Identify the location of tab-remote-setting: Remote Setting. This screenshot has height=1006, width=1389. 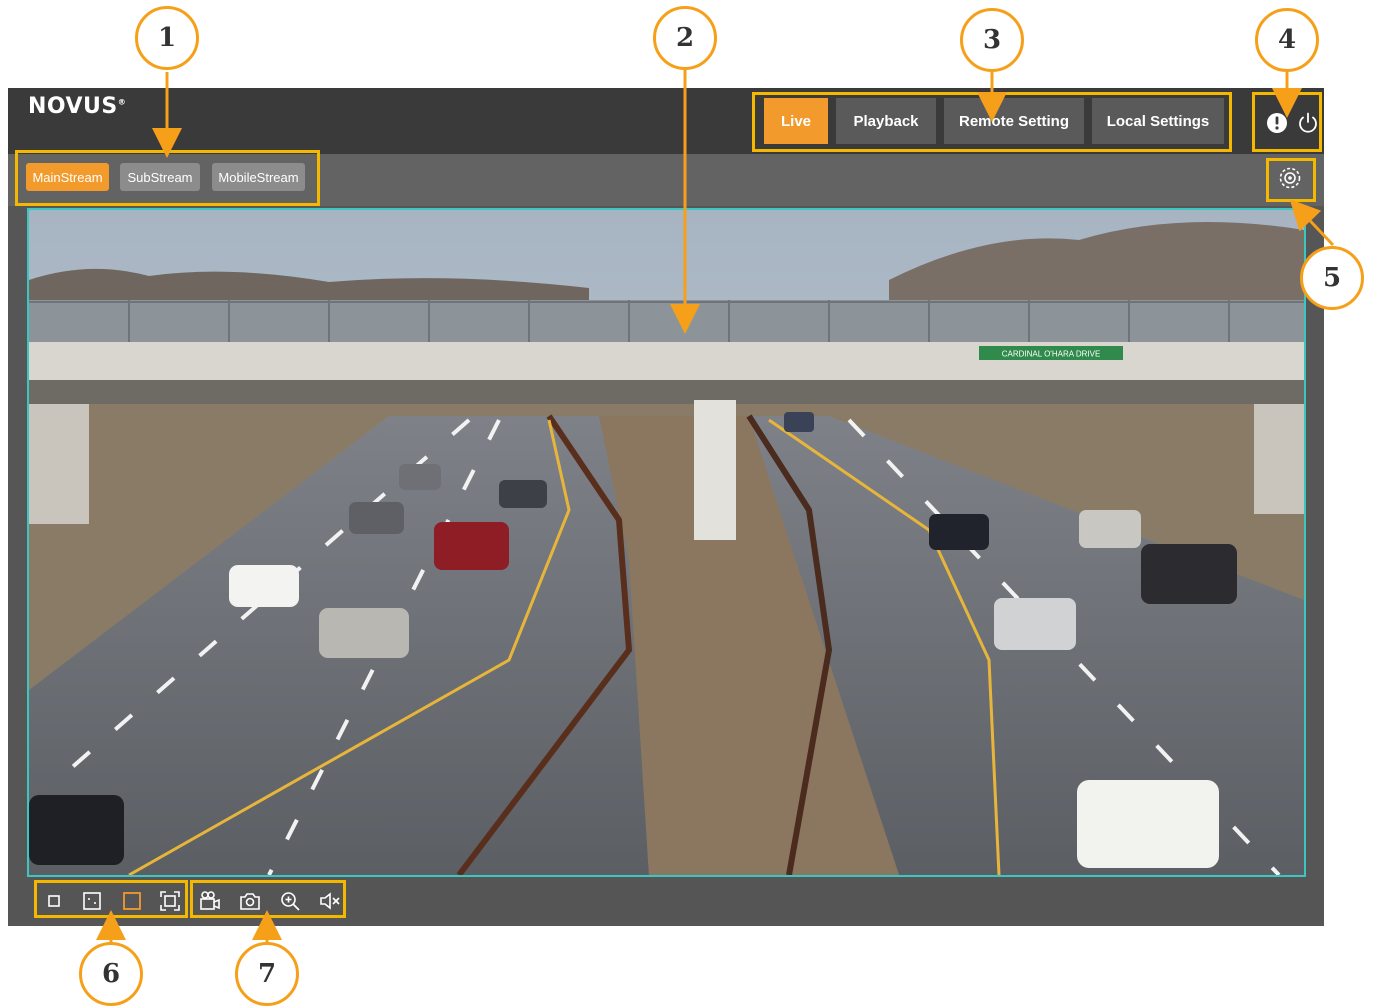
(1014, 121).